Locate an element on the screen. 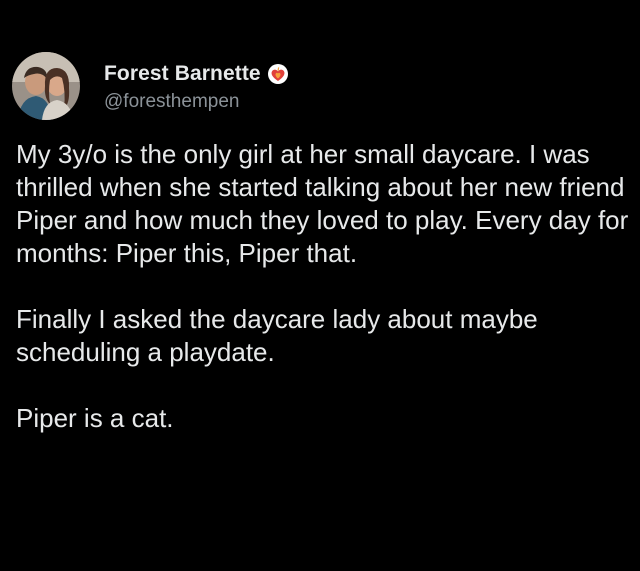  display-name: Forest Barnette is located at coordinates (182, 74).